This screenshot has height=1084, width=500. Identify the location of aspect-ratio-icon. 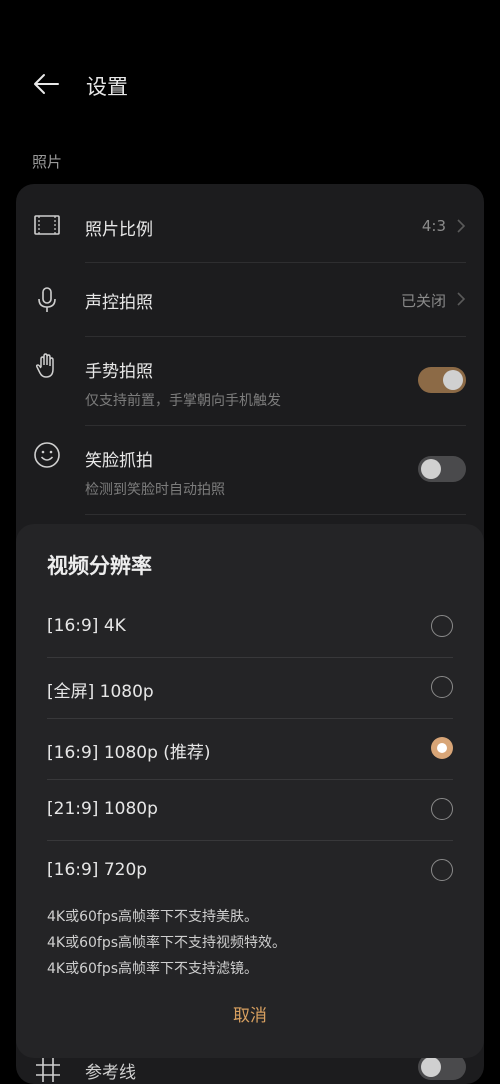
(47, 225).